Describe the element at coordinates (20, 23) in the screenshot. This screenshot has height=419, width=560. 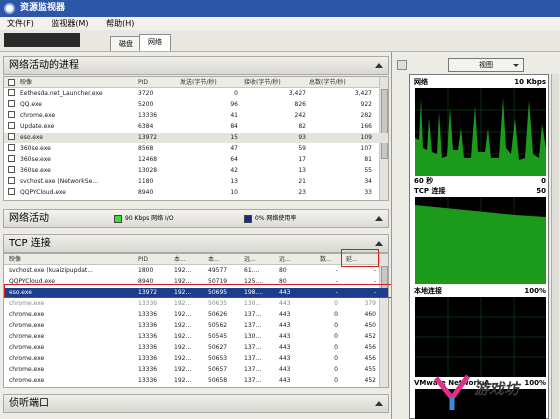
I see `menu-file: 文件(F)` at that location.